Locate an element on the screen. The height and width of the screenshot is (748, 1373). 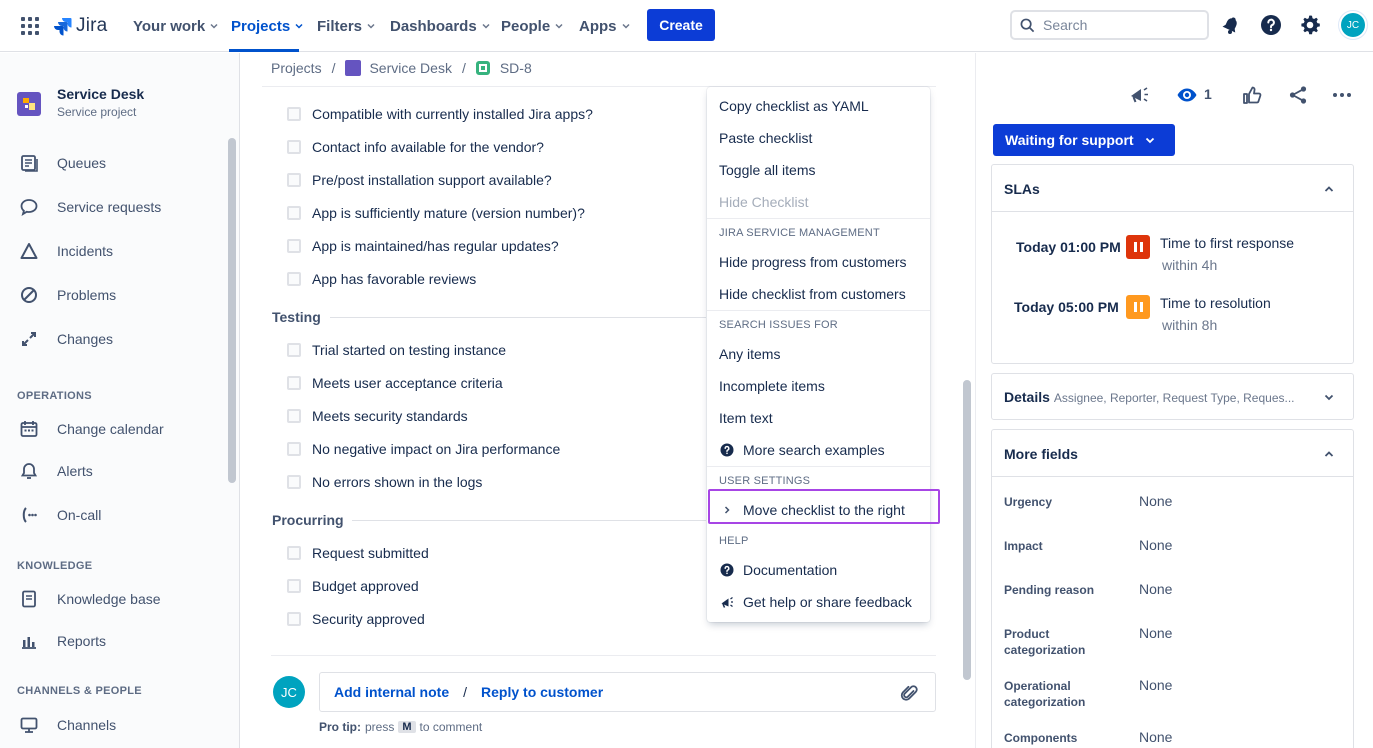
field-value-pending-reason: None is located at coordinates (1155, 589).